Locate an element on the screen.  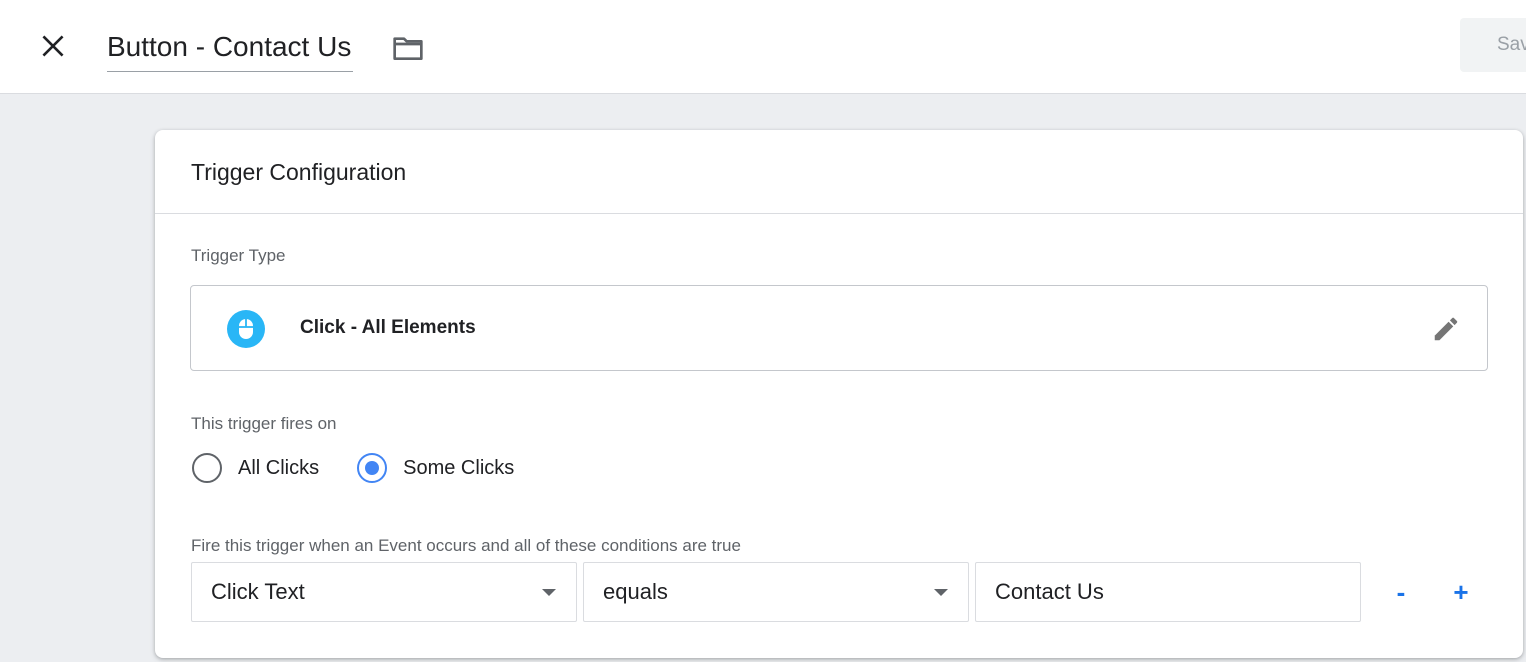
close-icon is located at coordinates (53, 46).